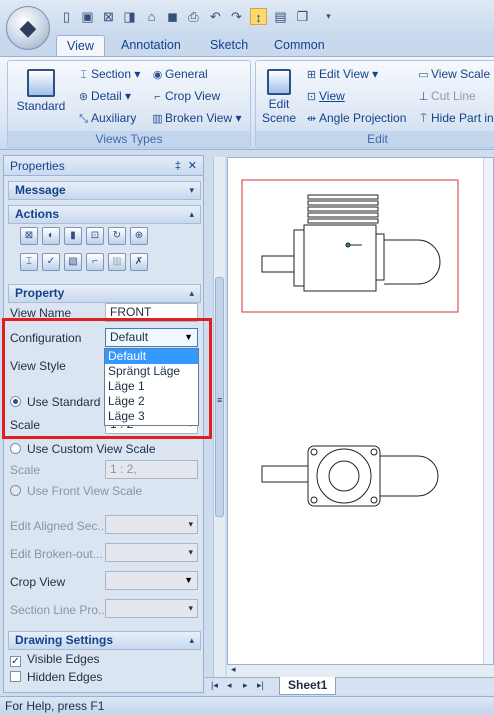 This screenshot has width=494, height=715. Describe the element at coordinates (85, 491) in the screenshot. I see `use-front-label: Use Front View Scale` at that location.